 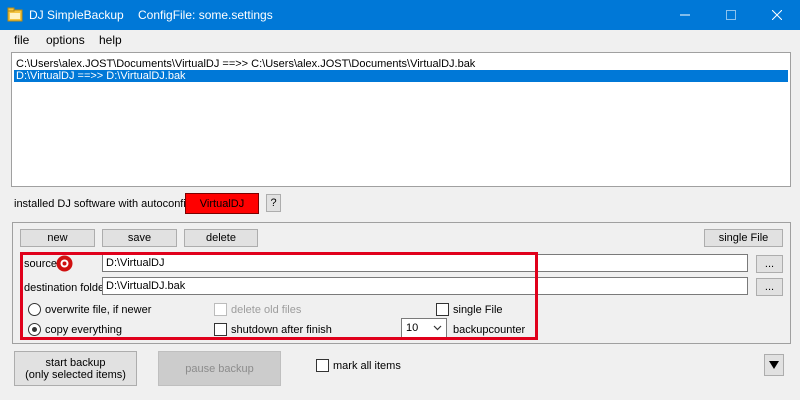 I want to click on menu-bar: file options help, so click(x=400, y=40).